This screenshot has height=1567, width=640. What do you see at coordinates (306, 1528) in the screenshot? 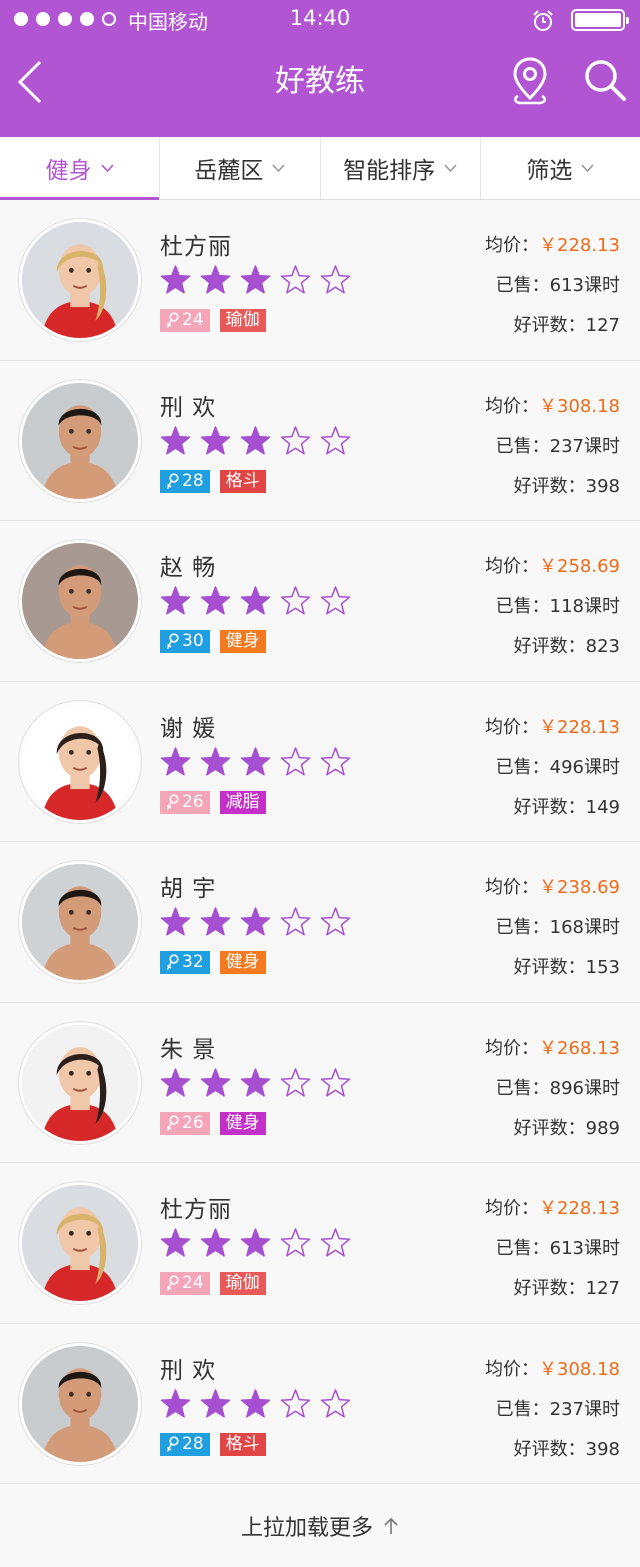
I see `load-more-label: 上拉加载更多` at bounding box center [306, 1528].